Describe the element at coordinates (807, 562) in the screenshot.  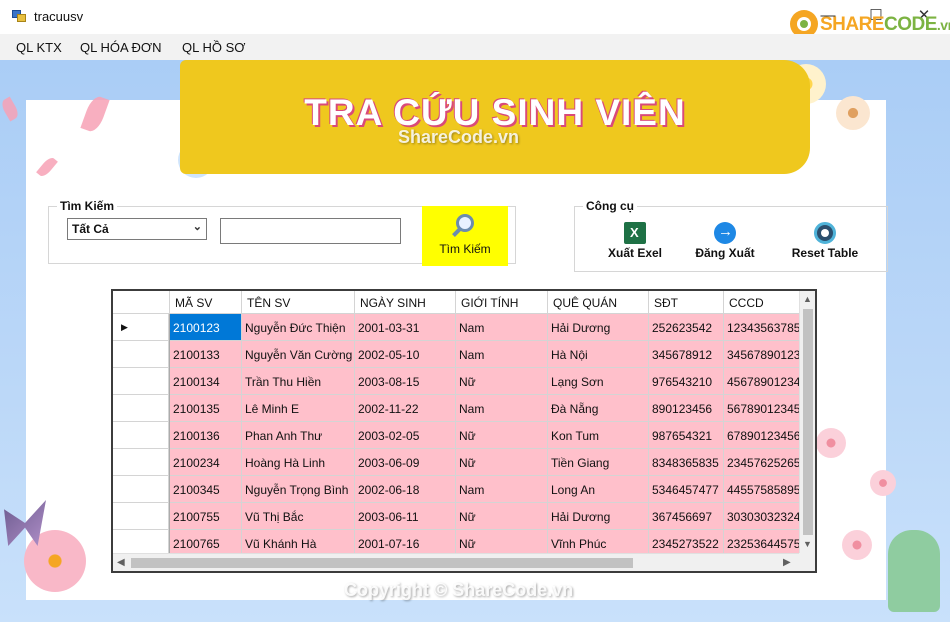
I see `scrollbar-corner` at that location.